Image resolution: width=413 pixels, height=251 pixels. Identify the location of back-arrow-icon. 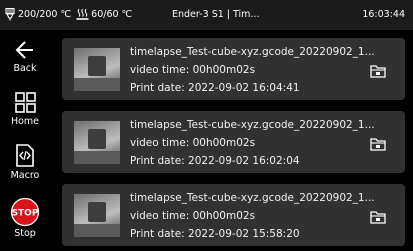
(24, 50).